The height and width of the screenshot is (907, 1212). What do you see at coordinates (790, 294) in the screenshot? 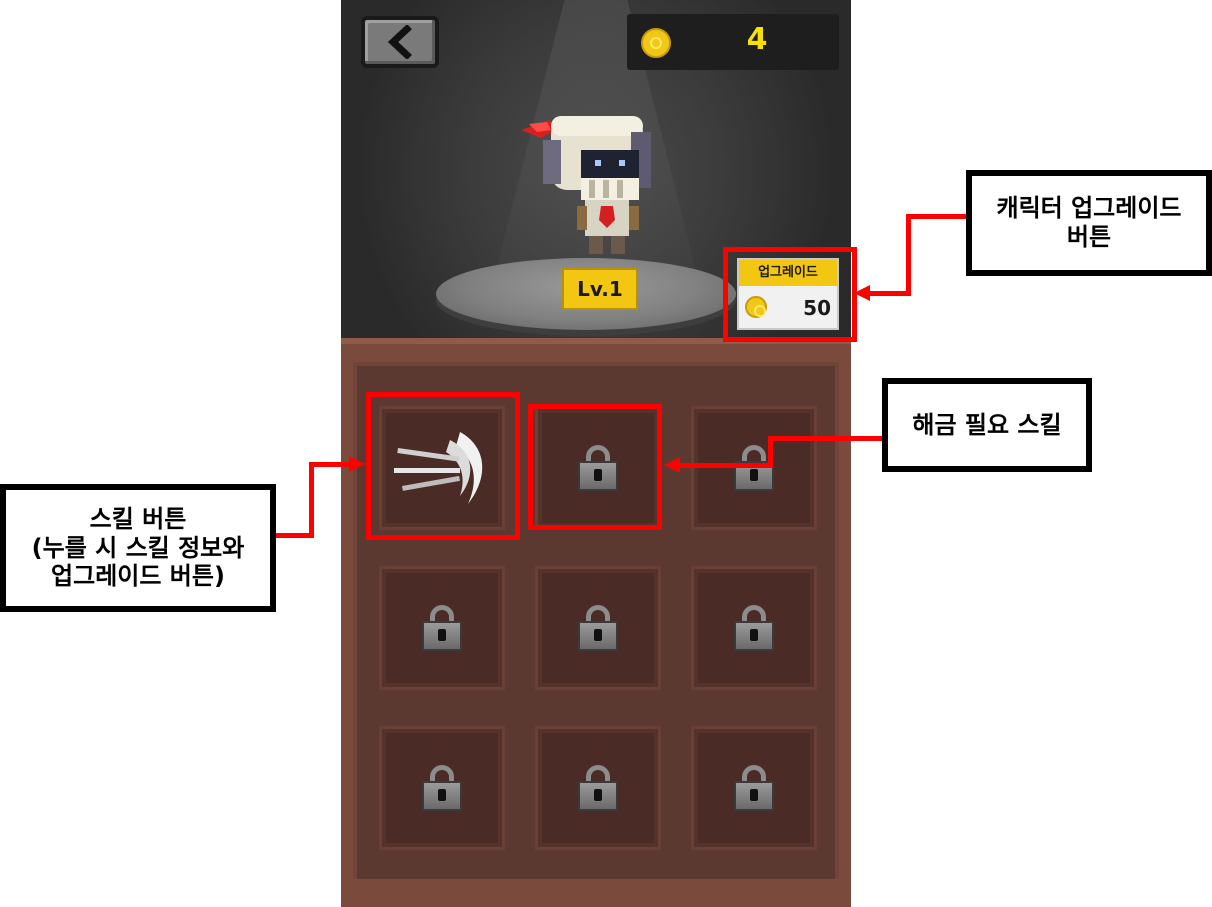
I see `highlight-upgrade-button` at bounding box center [790, 294].